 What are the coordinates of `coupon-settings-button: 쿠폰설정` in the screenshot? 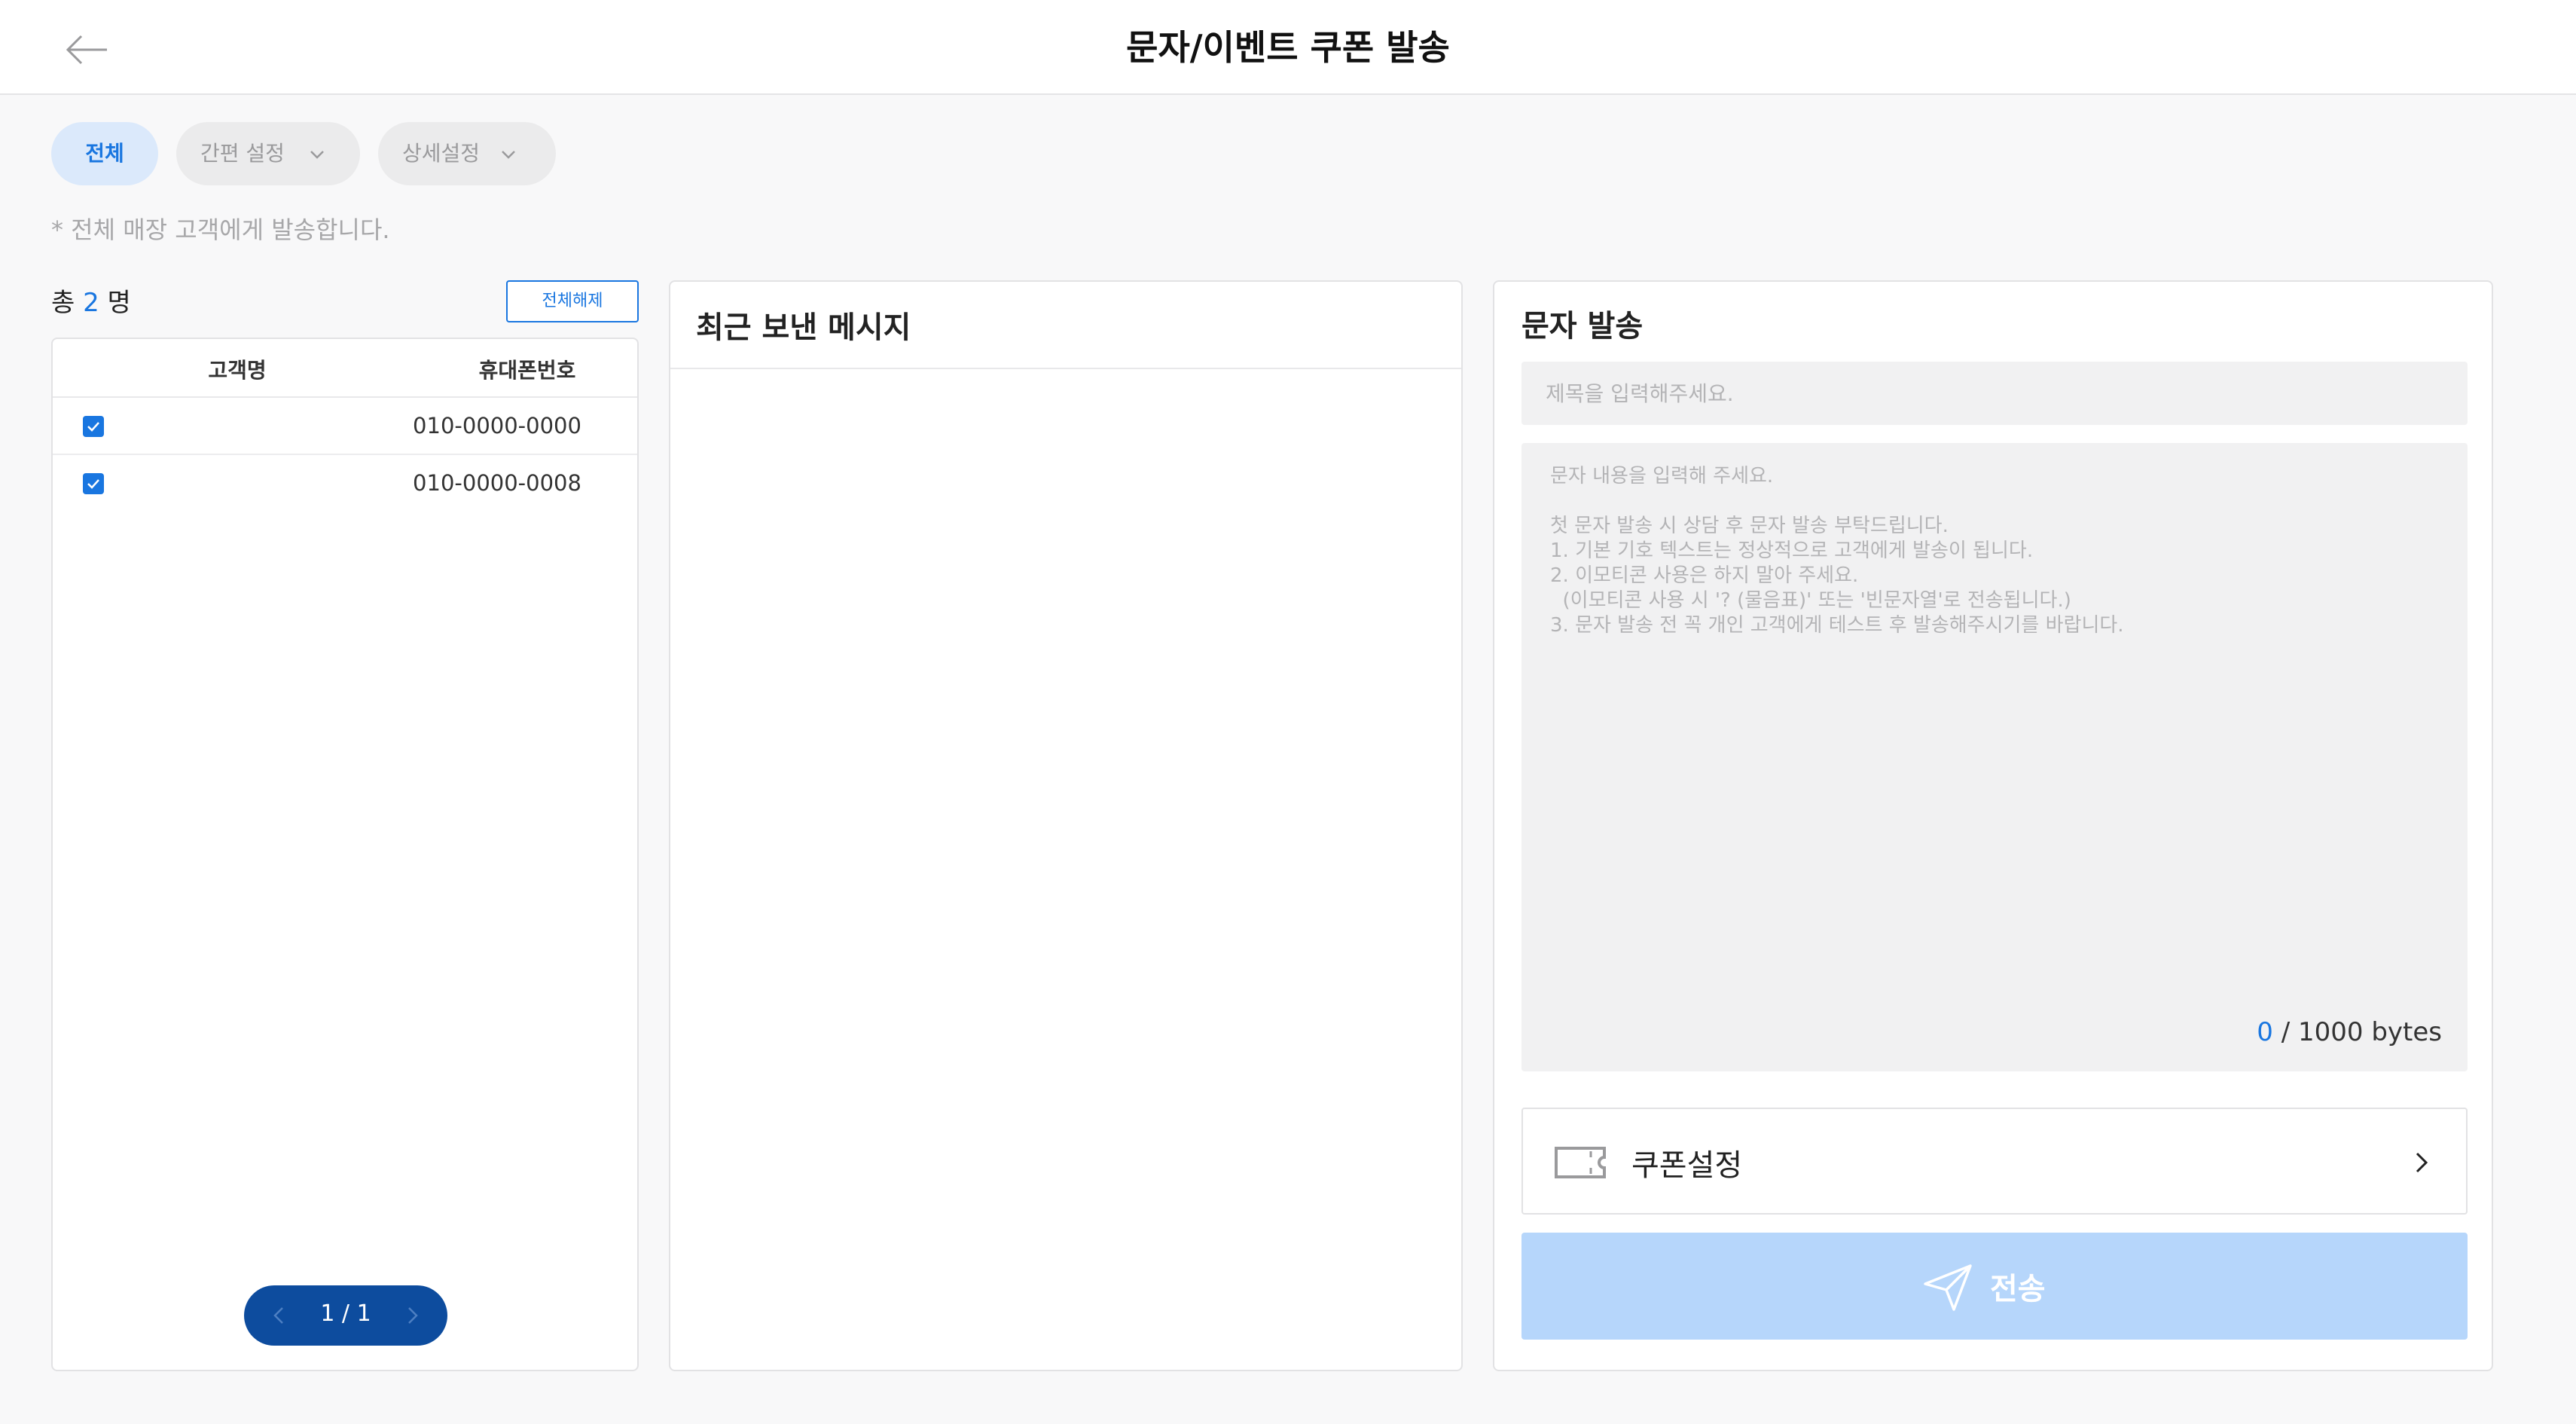 It's located at (1995, 1161).